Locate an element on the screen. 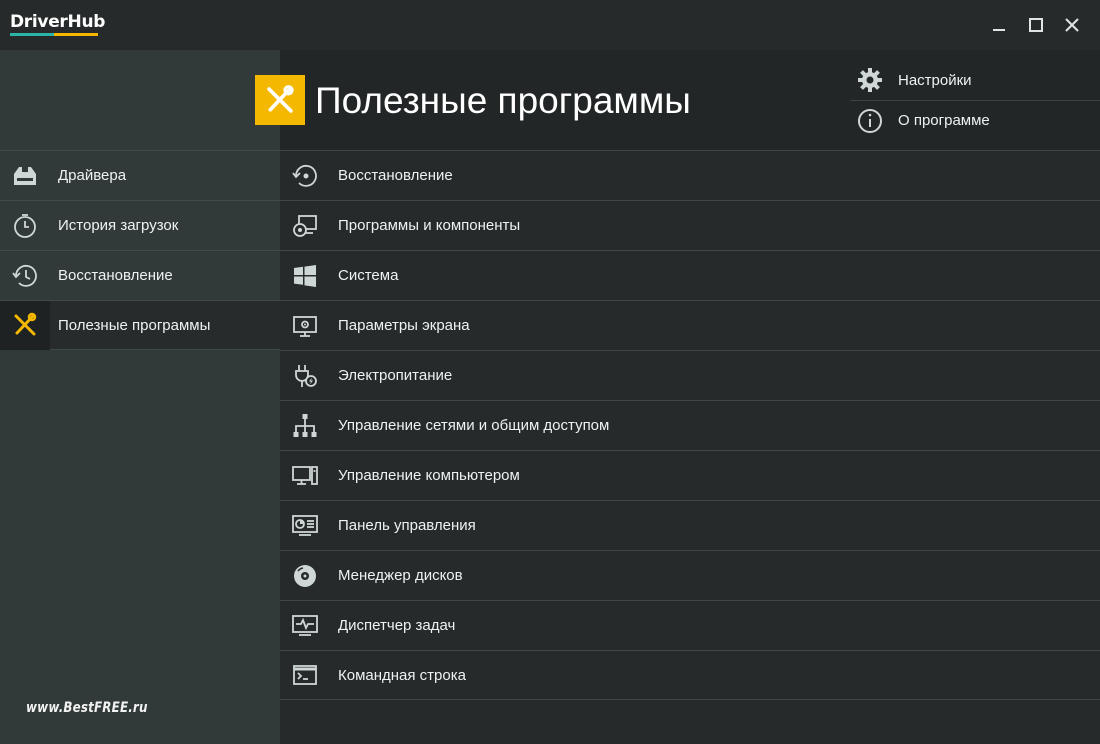 The width and height of the screenshot is (1100, 744). sidebar-item-useful-programs: Полезные программы is located at coordinates (140, 325).